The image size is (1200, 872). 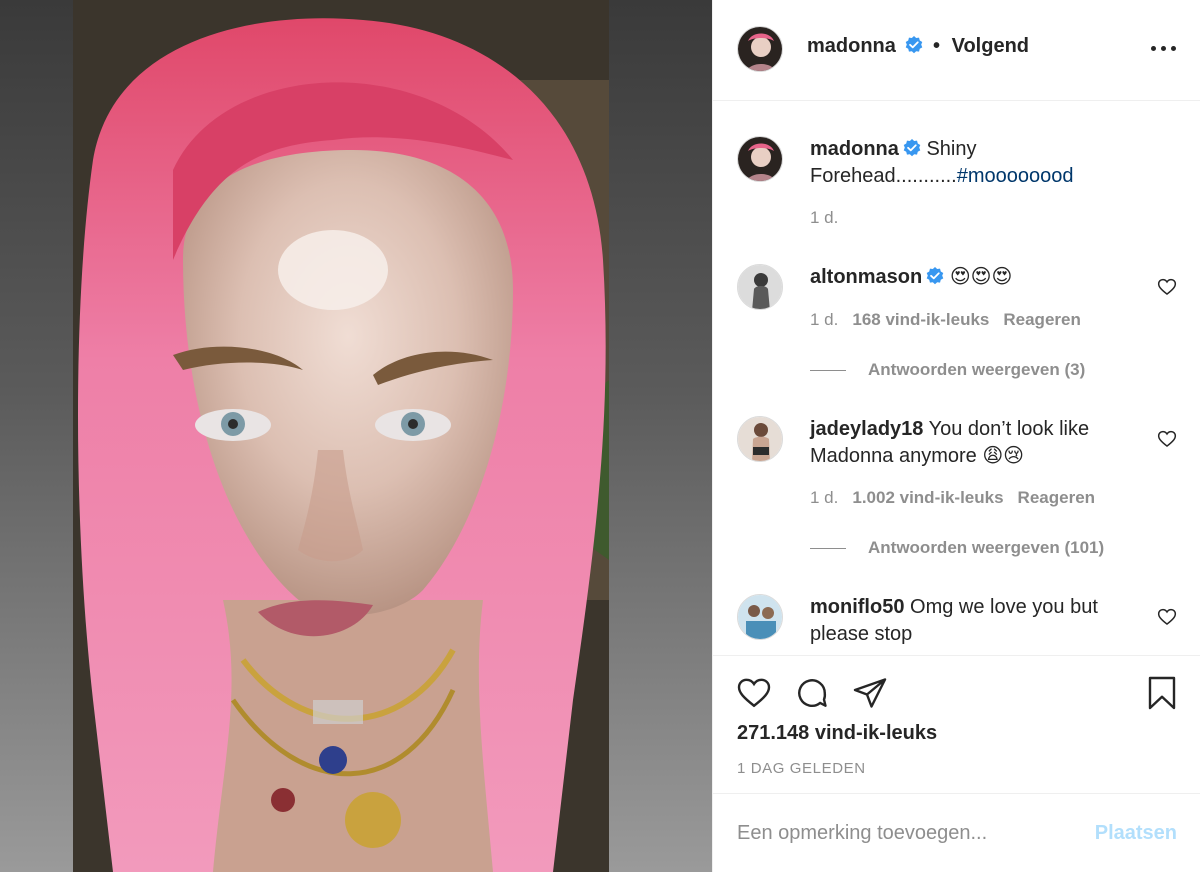 What do you see at coordinates (760, 159) in the screenshot?
I see `caption-author-avatar` at bounding box center [760, 159].